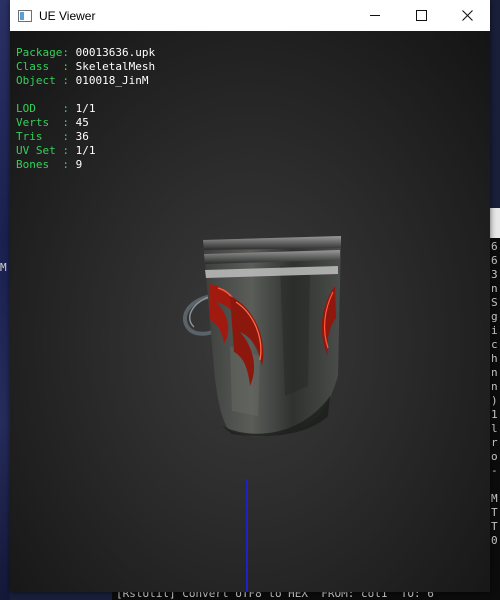 The width and height of the screenshot is (500, 600). Describe the element at coordinates (42, 164) in the screenshot. I see `bones-label: Bones :` at that location.